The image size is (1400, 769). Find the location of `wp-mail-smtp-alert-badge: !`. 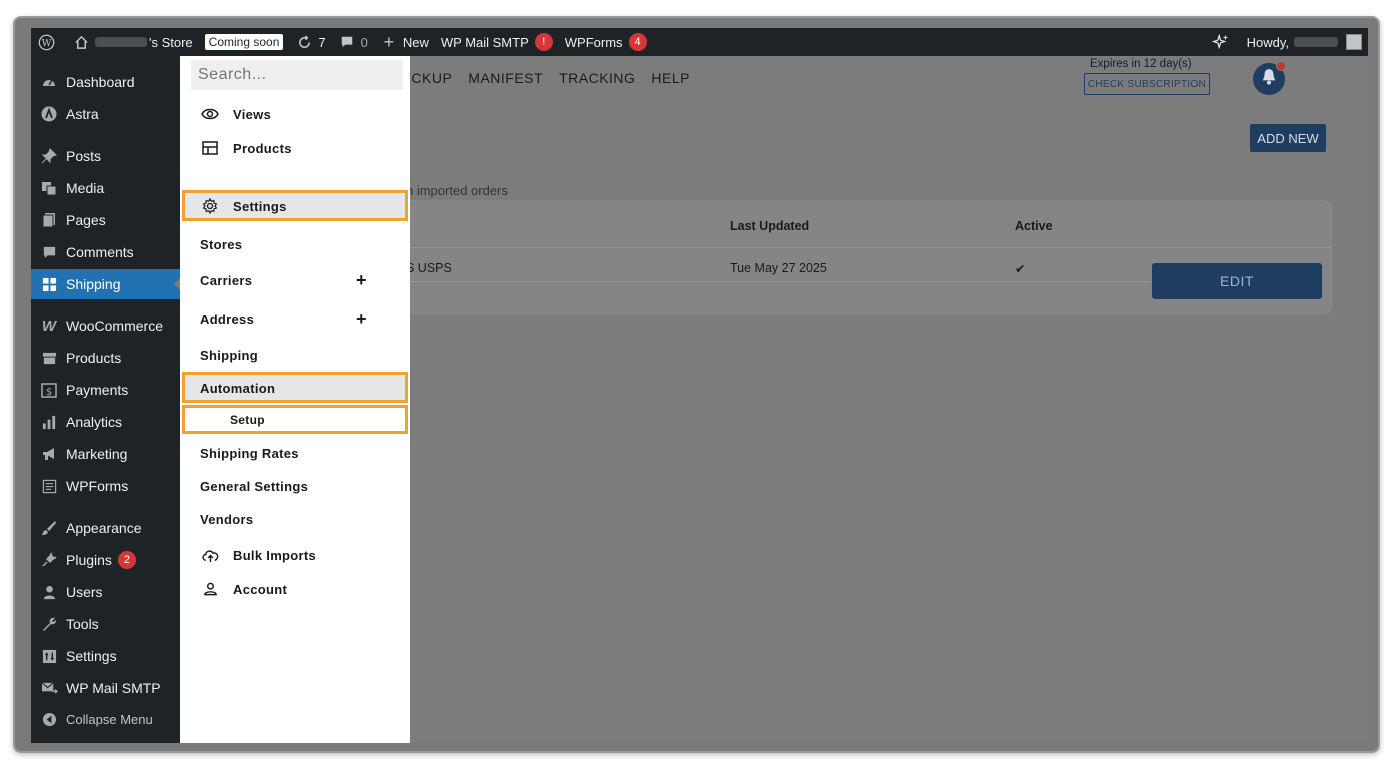

wp-mail-smtp-alert-badge: ! is located at coordinates (543, 42).